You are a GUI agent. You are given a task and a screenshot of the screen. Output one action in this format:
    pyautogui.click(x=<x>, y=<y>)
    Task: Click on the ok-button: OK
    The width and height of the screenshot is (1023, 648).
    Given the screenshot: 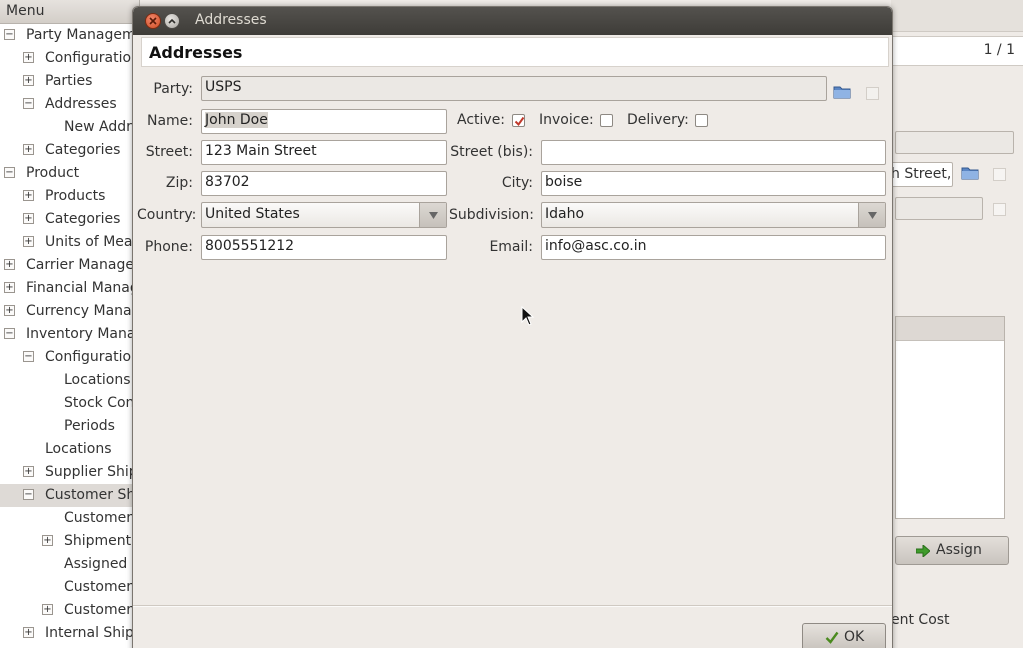 What is the action you would take?
    pyautogui.click(x=844, y=635)
    